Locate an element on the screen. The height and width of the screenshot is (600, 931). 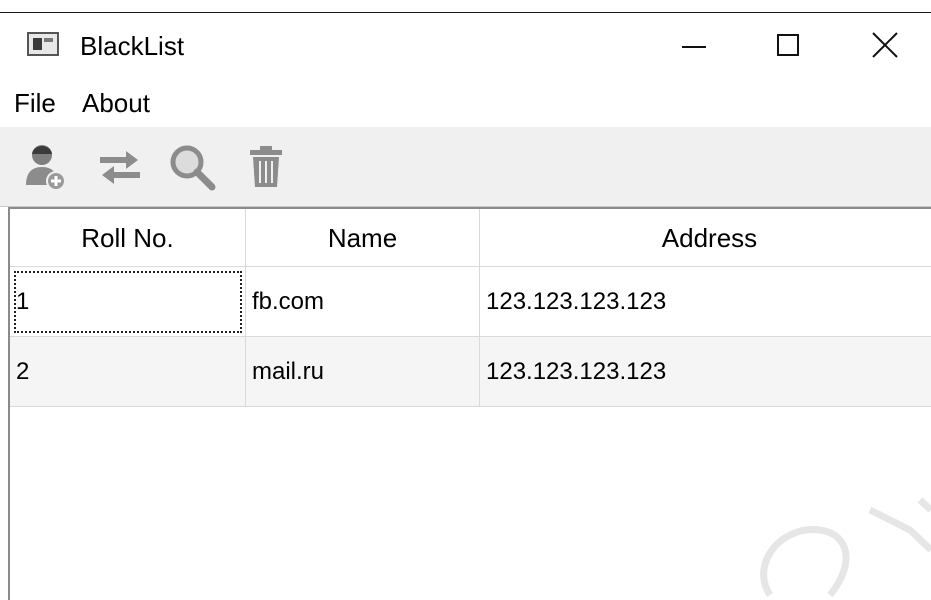
table-row: 1 fb.com 123.123.123.123 is located at coordinates (470, 302).